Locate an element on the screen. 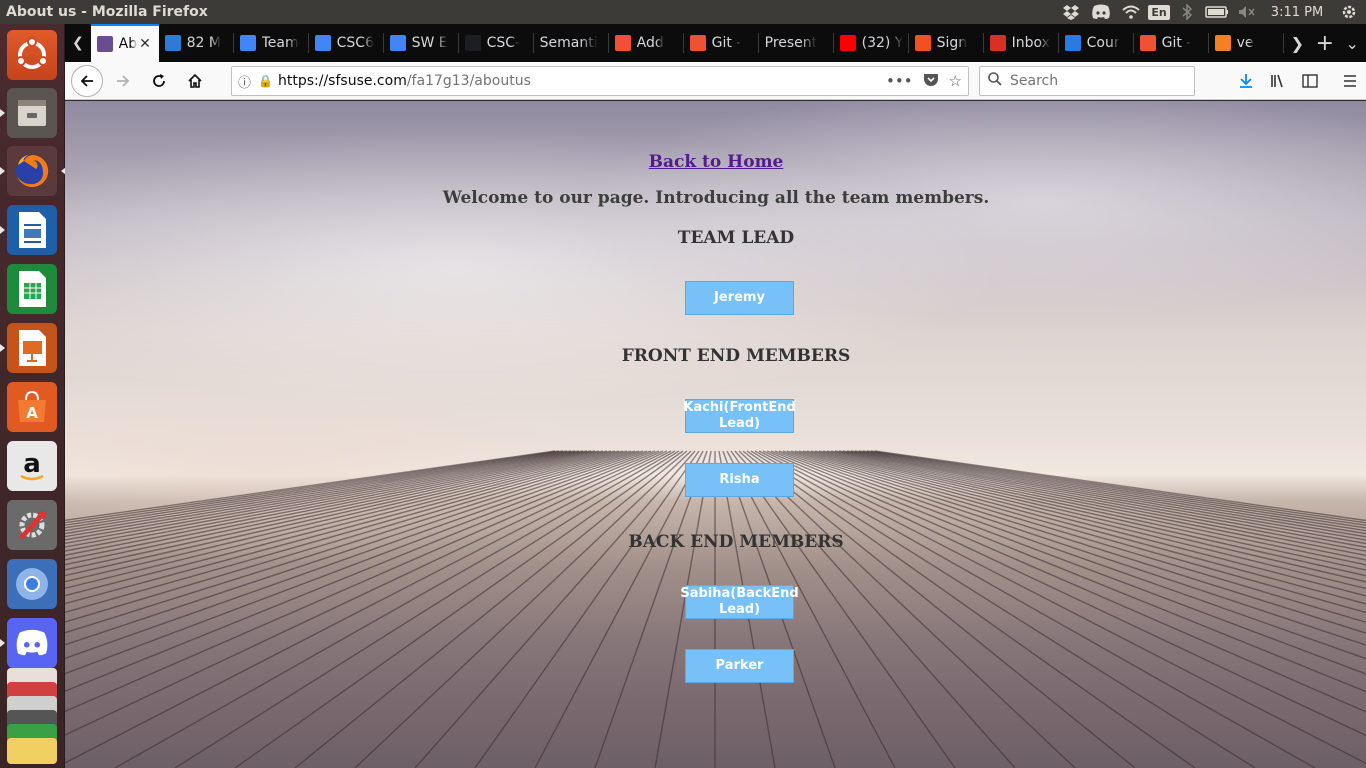 This screenshot has height=768, width=1366. tab-15: ve is located at coordinates (1246, 43).